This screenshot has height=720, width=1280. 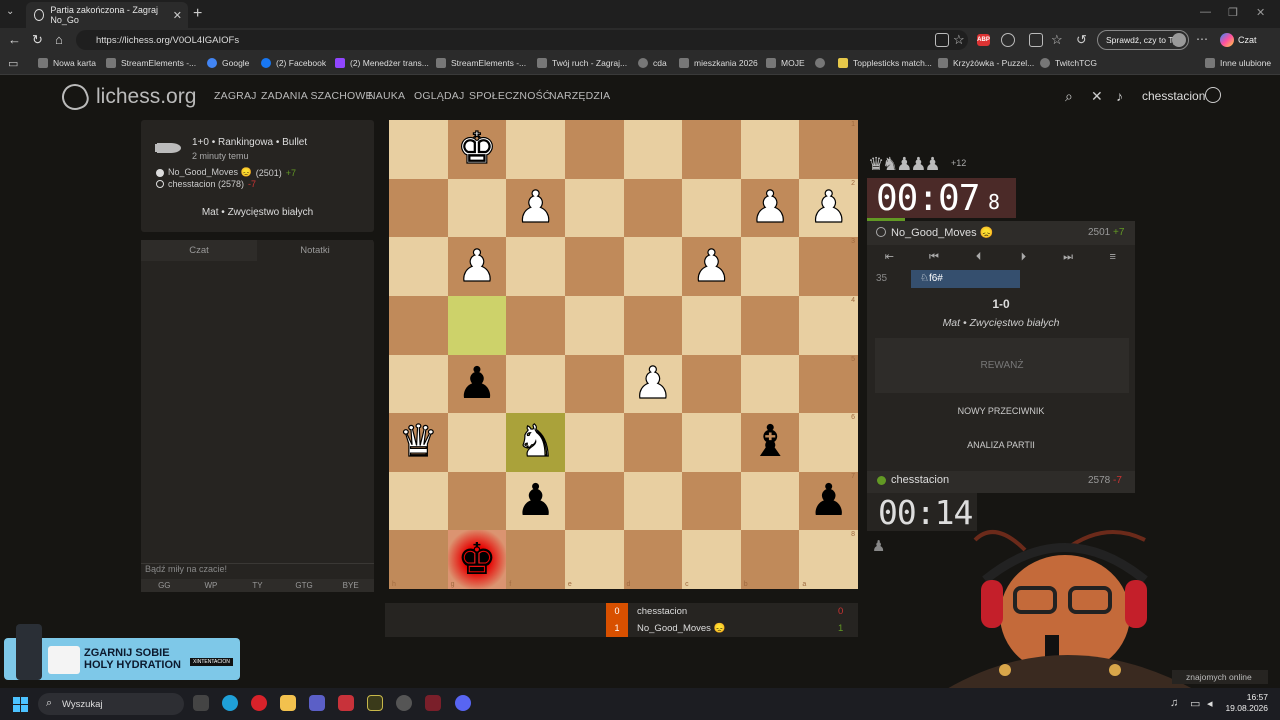 I want to click on square-d6, so click(x=653, y=442).